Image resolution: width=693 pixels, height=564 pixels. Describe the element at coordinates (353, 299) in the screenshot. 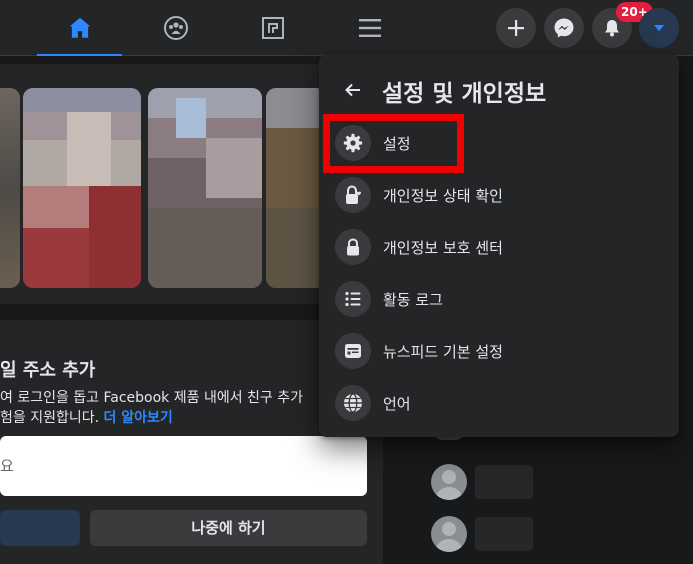

I see `list-icon` at that location.